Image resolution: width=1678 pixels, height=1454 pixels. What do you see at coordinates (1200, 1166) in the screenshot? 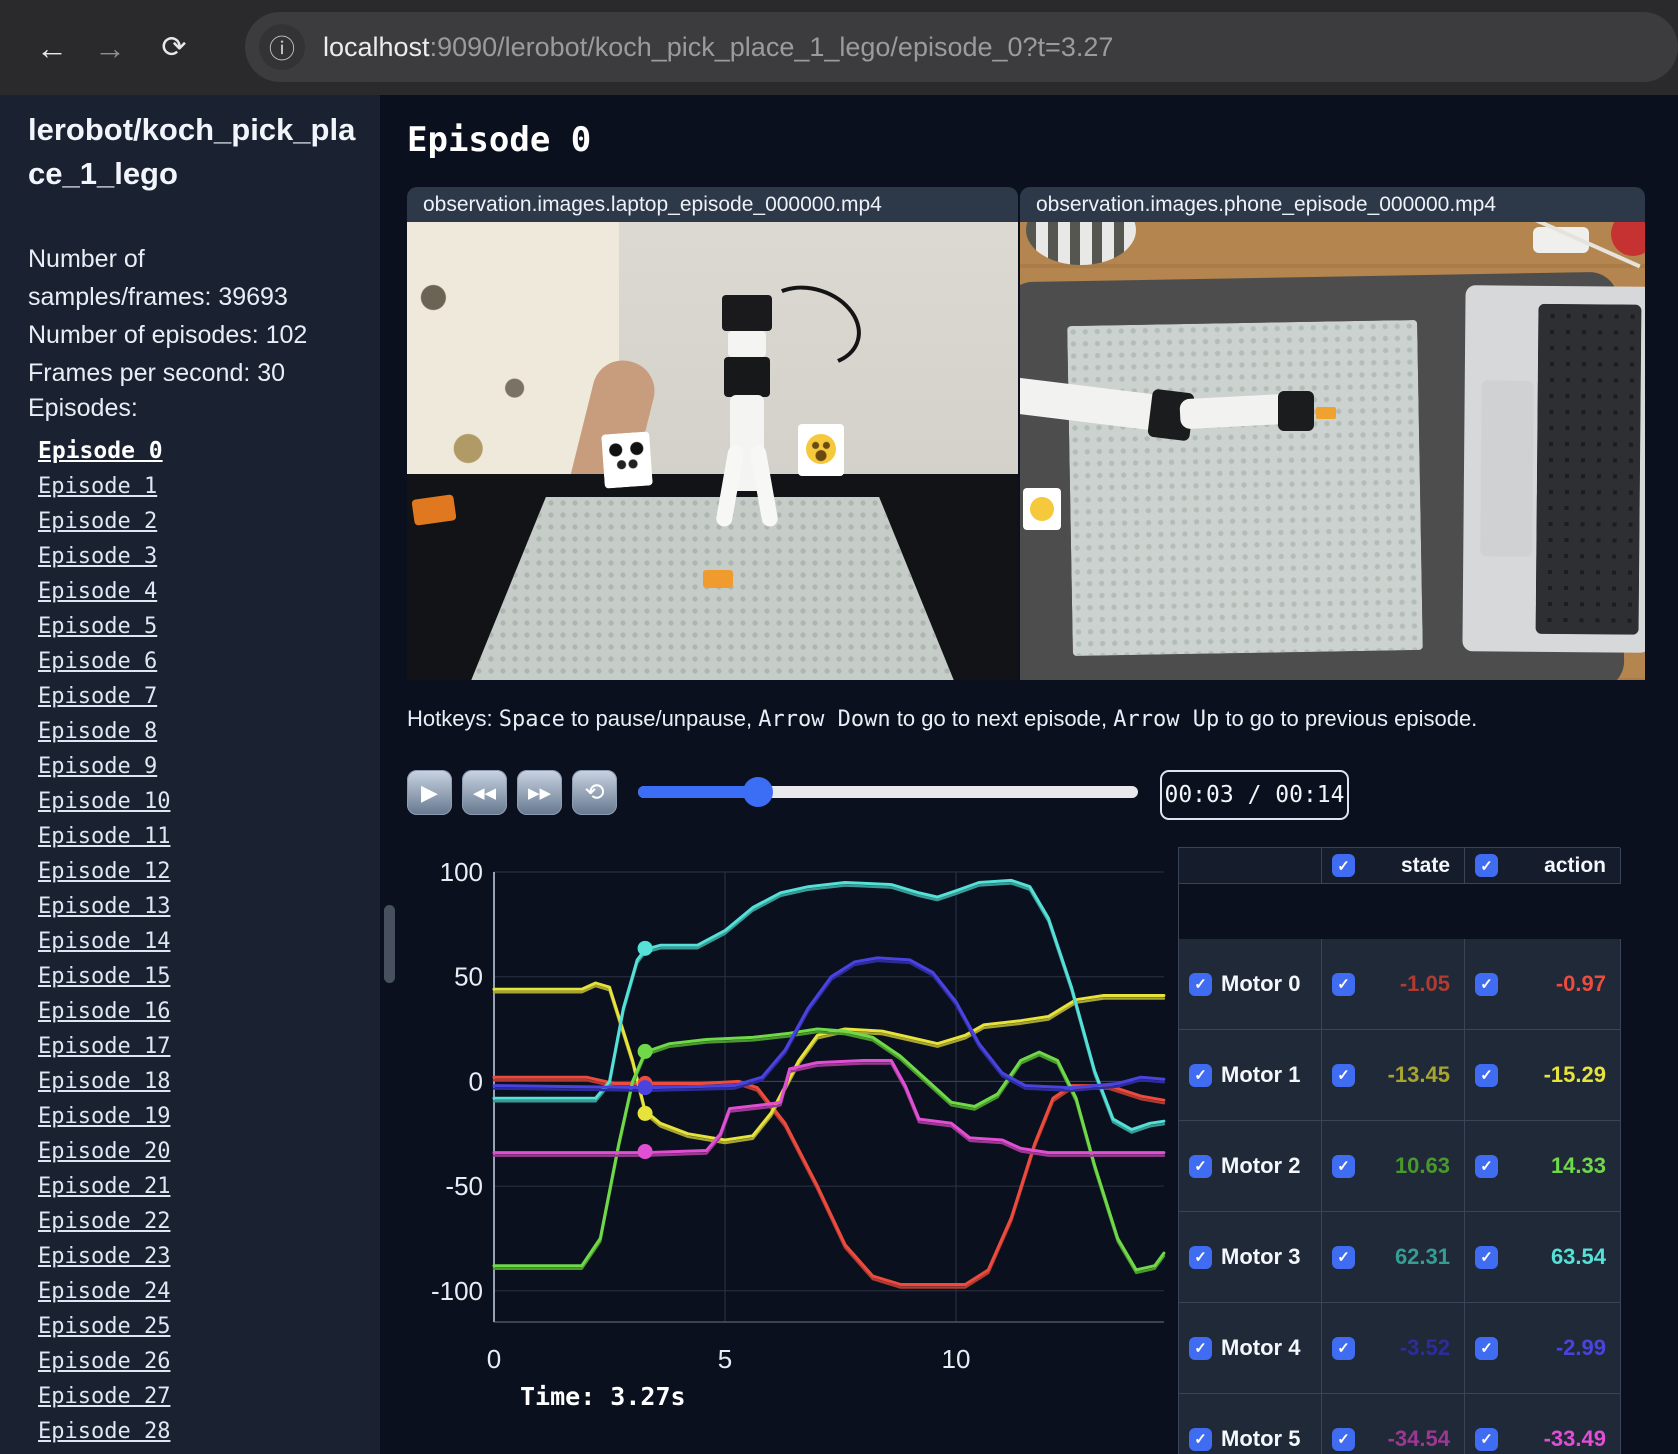
I see `motor-2-checkbox: ✓` at bounding box center [1200, 1166].